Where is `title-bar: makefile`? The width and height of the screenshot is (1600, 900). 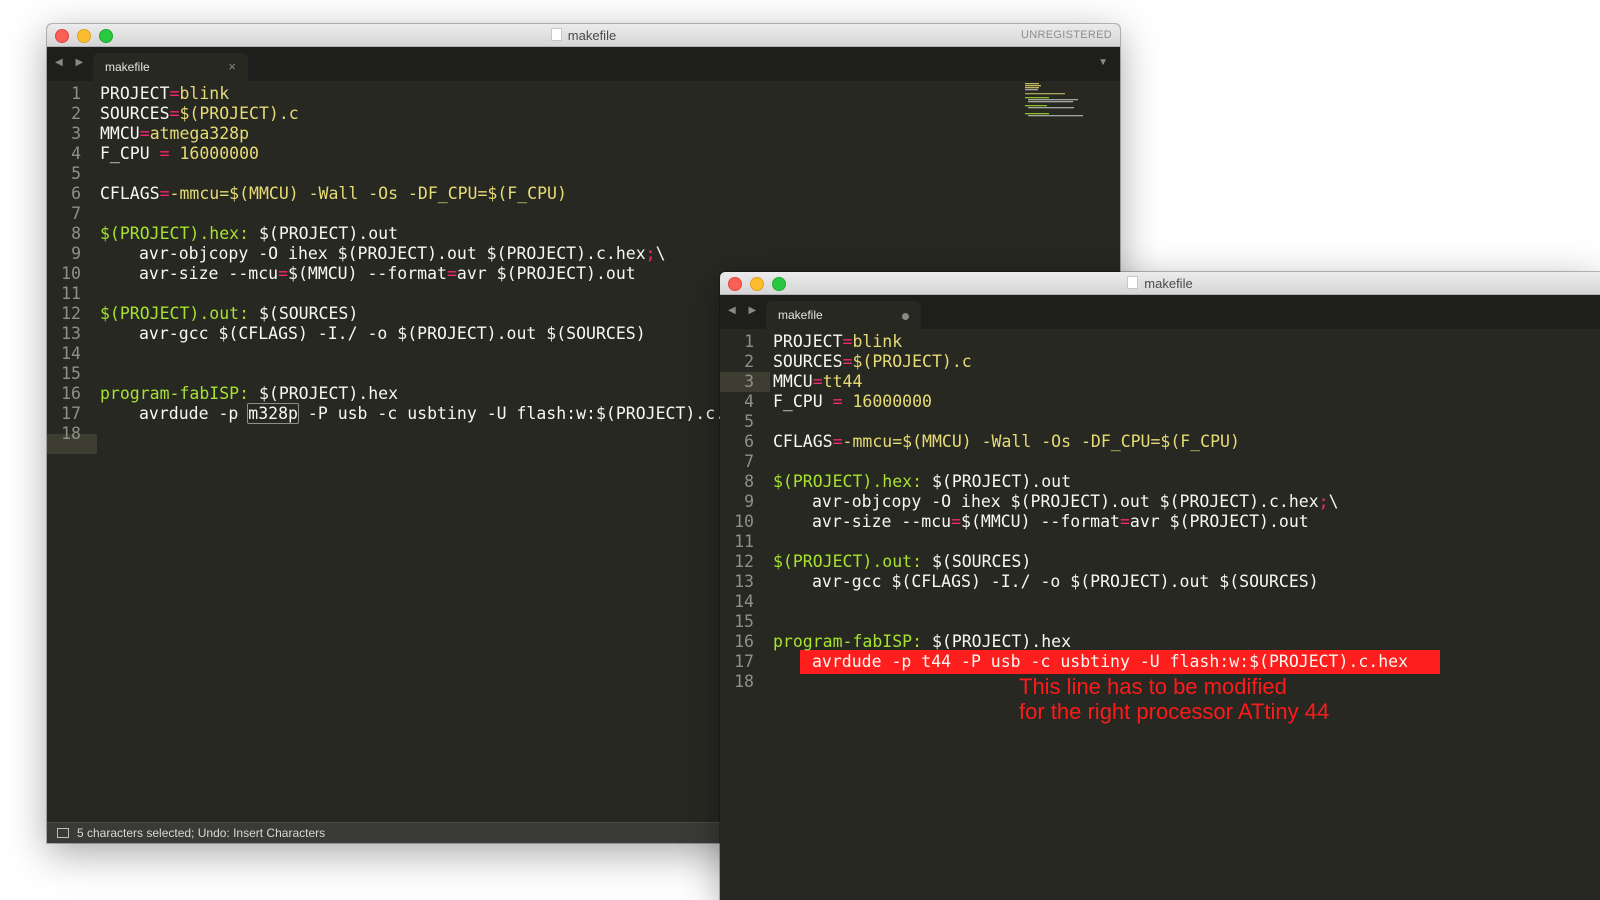 title-bar: makefile is located at coordinates (1160, 283).